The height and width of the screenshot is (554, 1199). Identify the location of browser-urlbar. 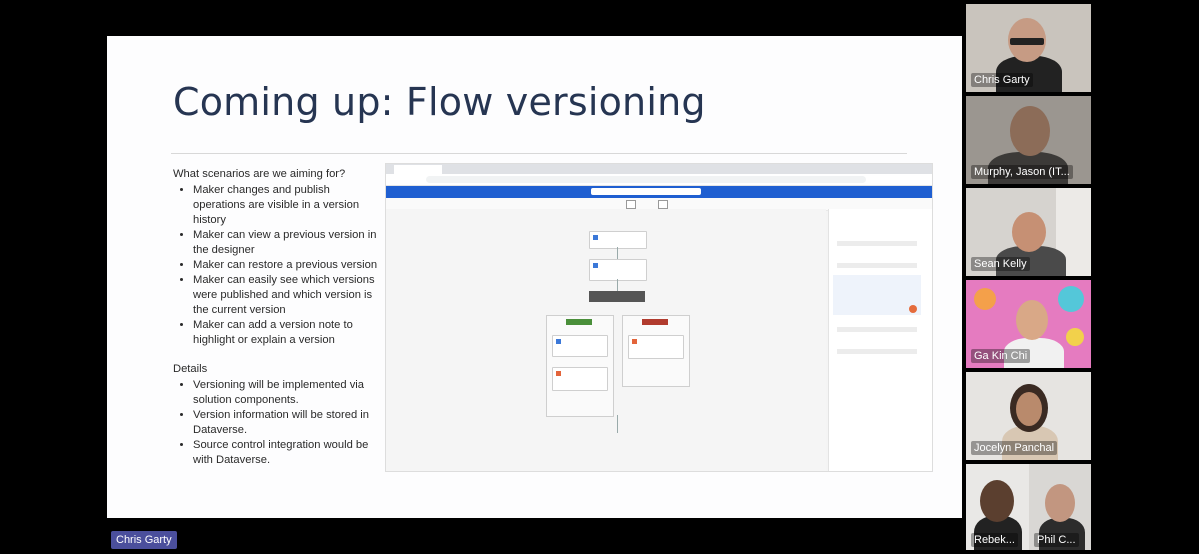
(659, 180).